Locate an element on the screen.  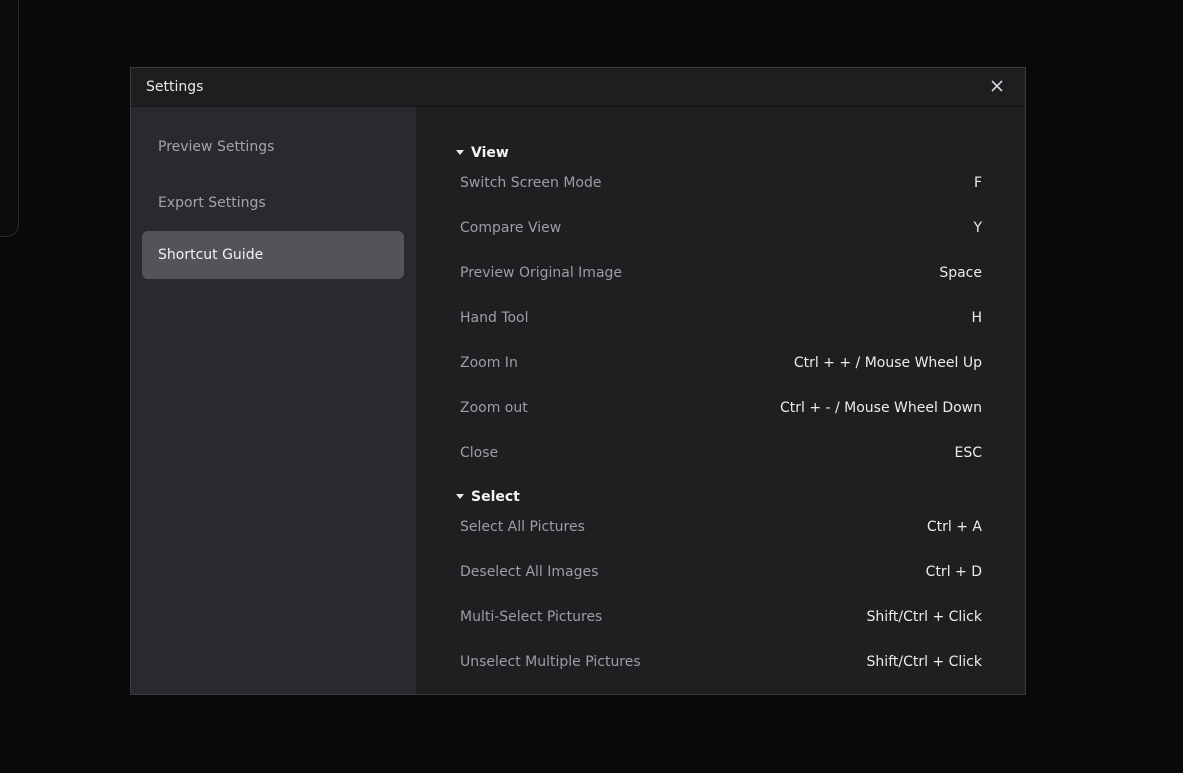
shortcut-keys: Ctrl + D is located at coordinates (953, 572).